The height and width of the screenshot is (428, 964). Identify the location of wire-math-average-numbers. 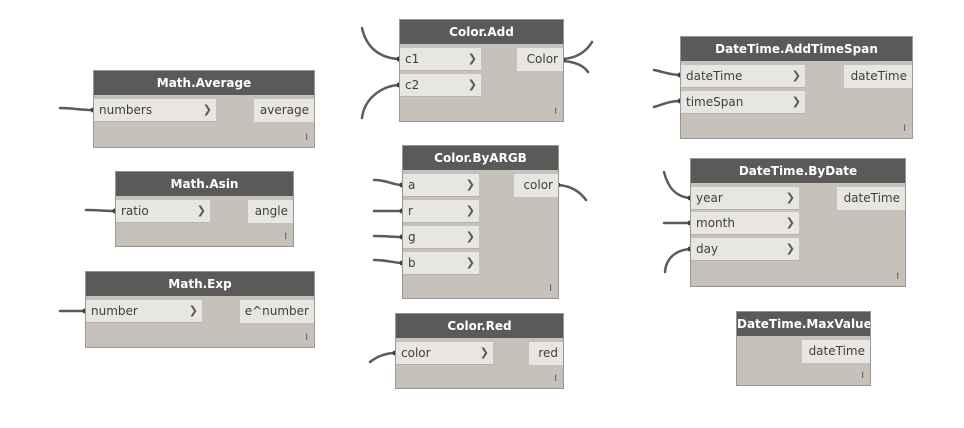
(76, 109).